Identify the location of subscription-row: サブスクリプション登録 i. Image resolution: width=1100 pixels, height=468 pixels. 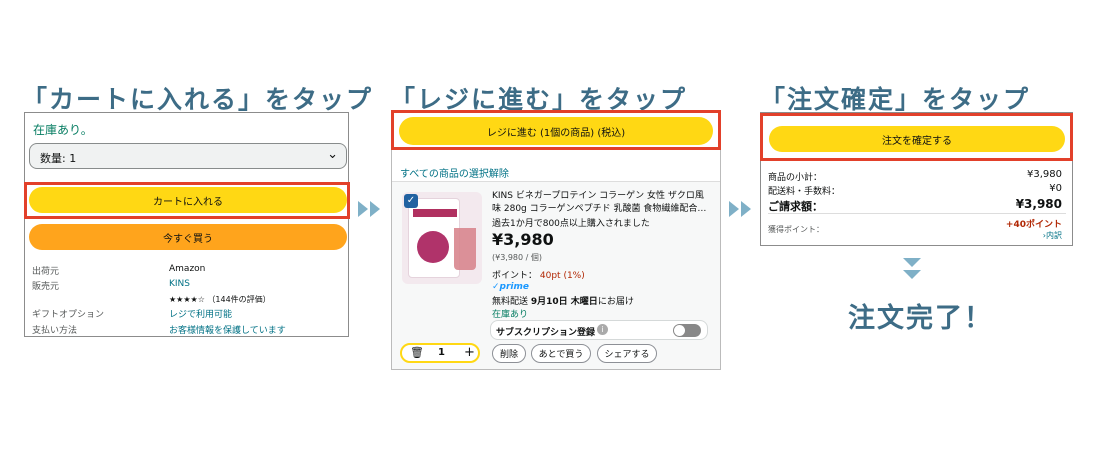
(599, 330).